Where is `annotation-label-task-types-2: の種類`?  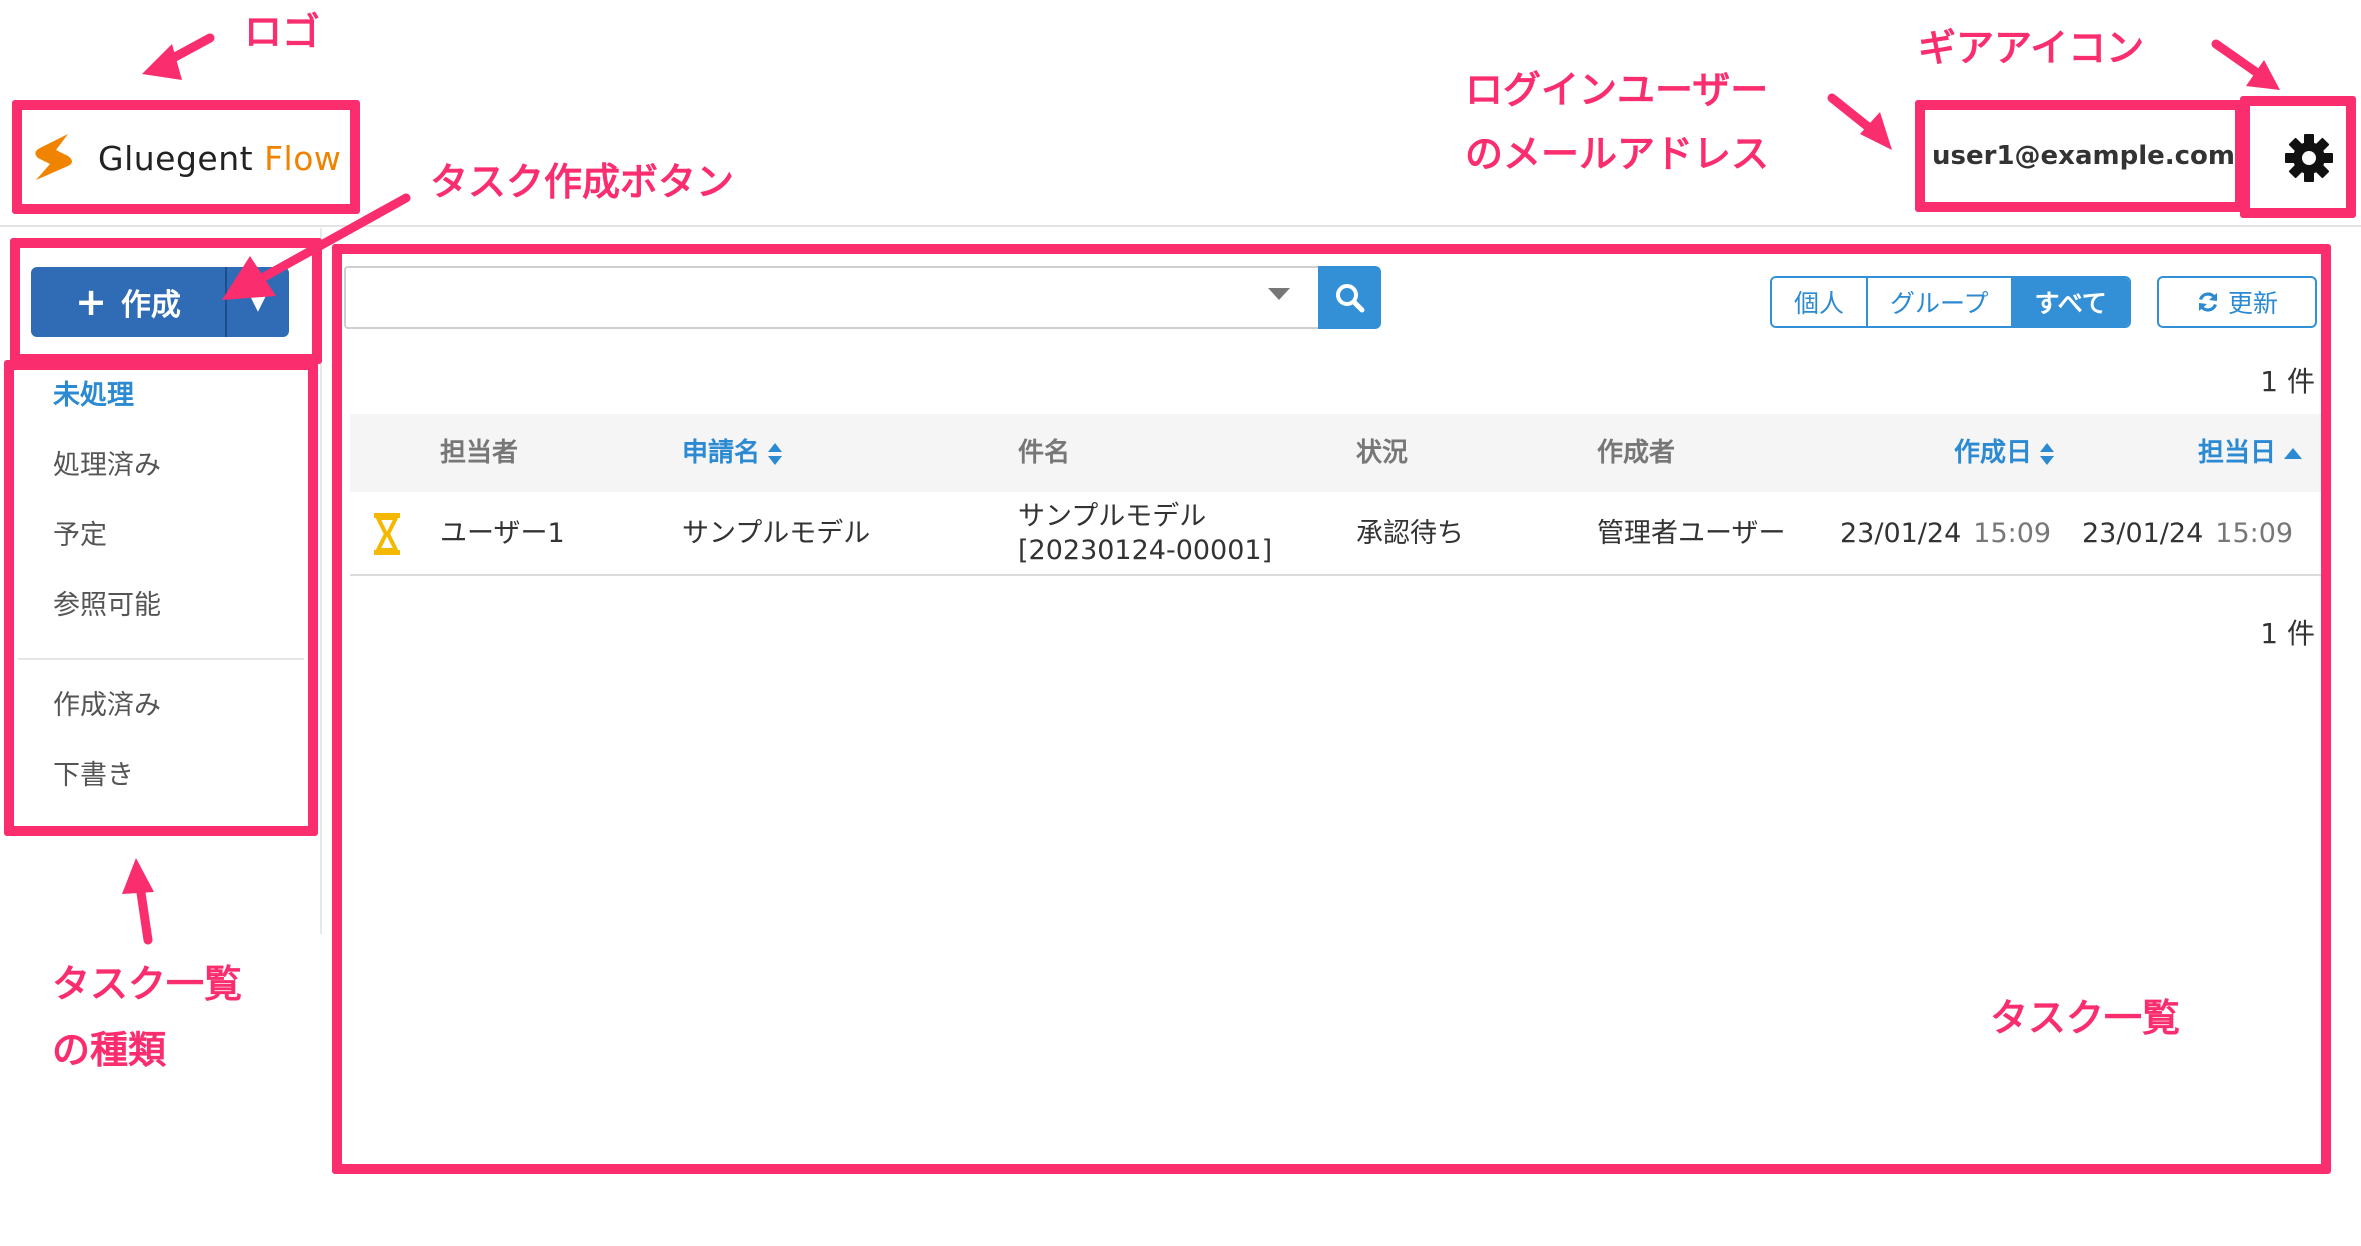
annotation-label-task-types-2: の種類 is located at coordinates (109, 1050).